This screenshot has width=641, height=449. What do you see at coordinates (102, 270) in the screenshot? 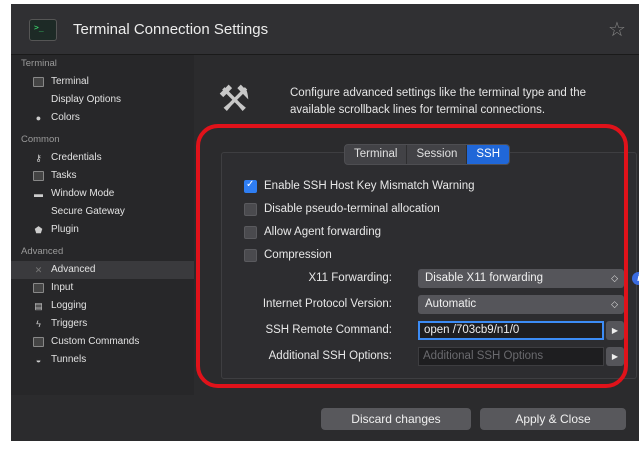
I see `sidebar-item-advanced: ✕ Advanced` at bounding box center [102, 270].